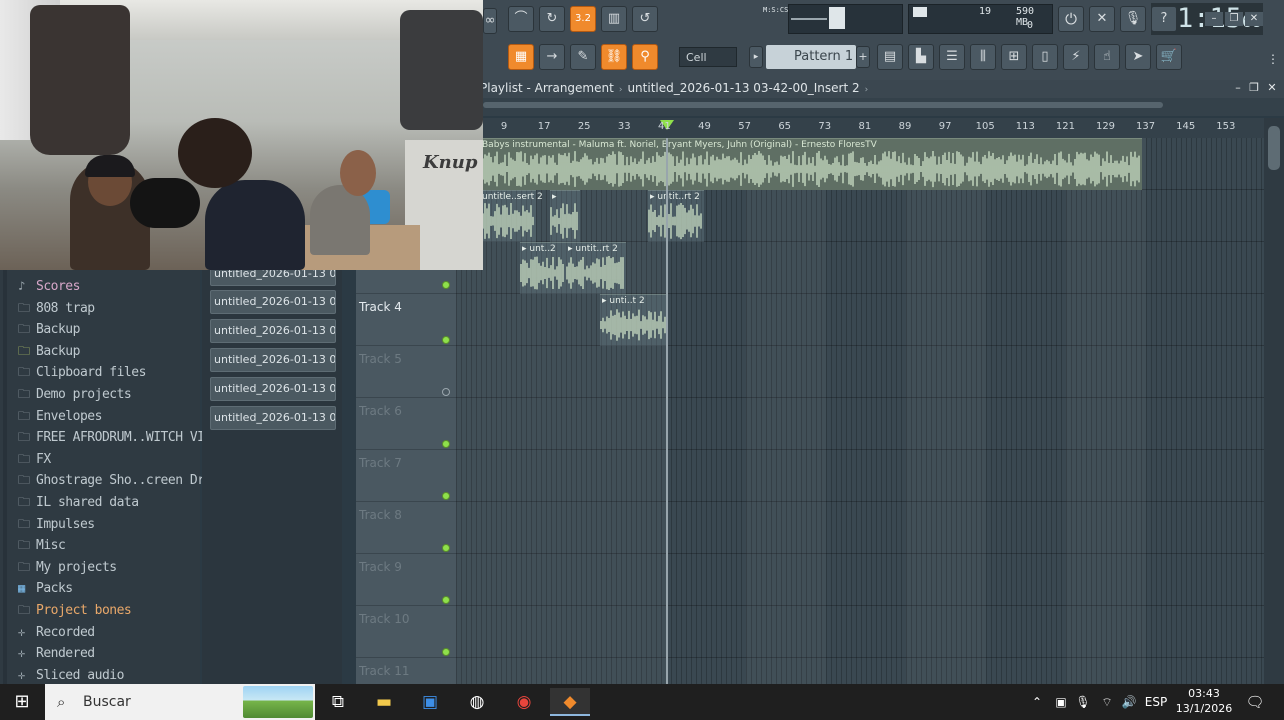  I want to click on cart-icon: 🛒, so click(1169, 57).